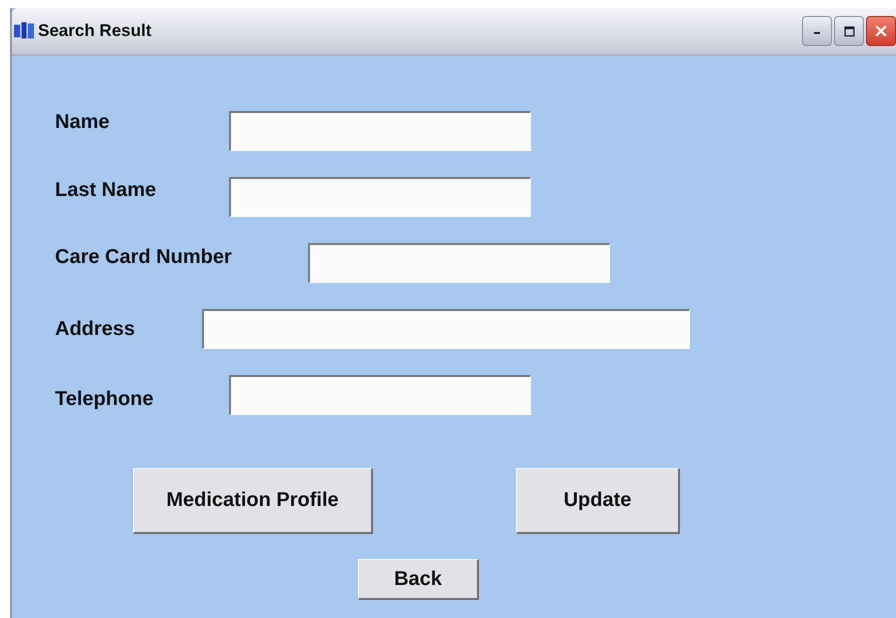 The width and height of the screenshot is (896, 618). I want to click on field-label: Telephone, so click(105, 399).